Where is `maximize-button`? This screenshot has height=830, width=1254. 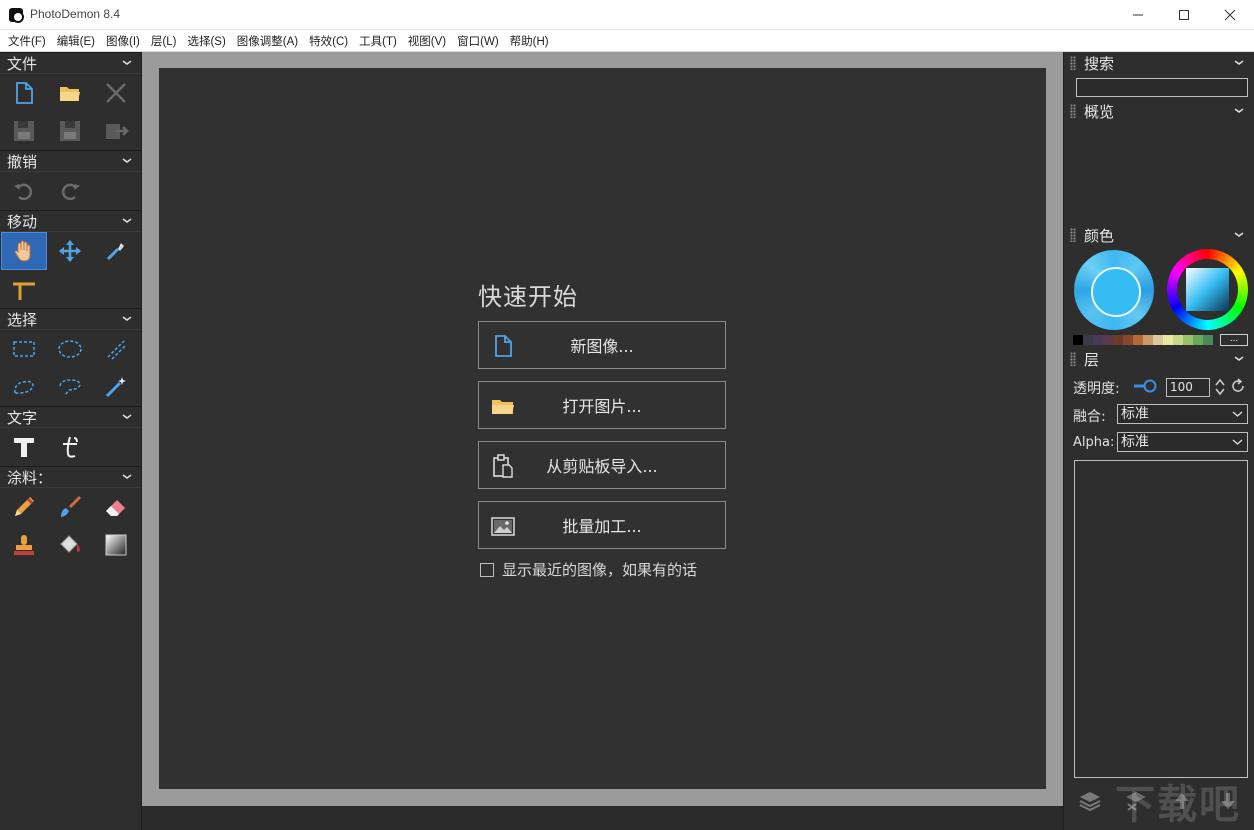
maximize-button is located at coordinates (1184, 15).